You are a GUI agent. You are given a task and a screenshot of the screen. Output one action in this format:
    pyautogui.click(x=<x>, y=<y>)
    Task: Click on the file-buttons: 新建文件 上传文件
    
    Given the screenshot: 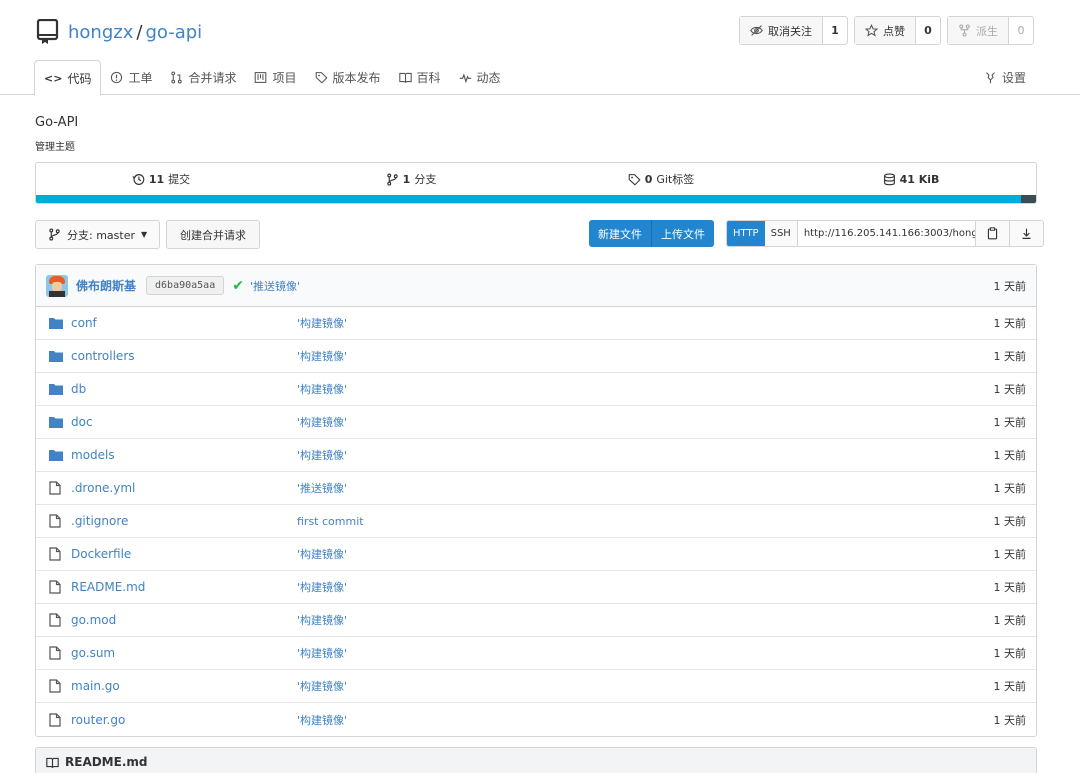 What is the action you would take?
    pyautogui.click(x=651, y=233)
    